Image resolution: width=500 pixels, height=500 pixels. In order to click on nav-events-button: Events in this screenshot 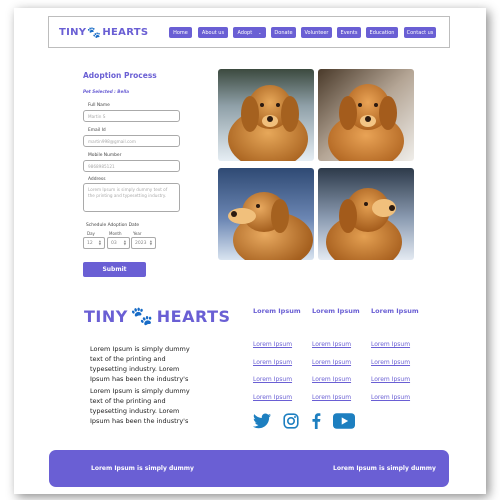, I will do `click(349, 32)`.